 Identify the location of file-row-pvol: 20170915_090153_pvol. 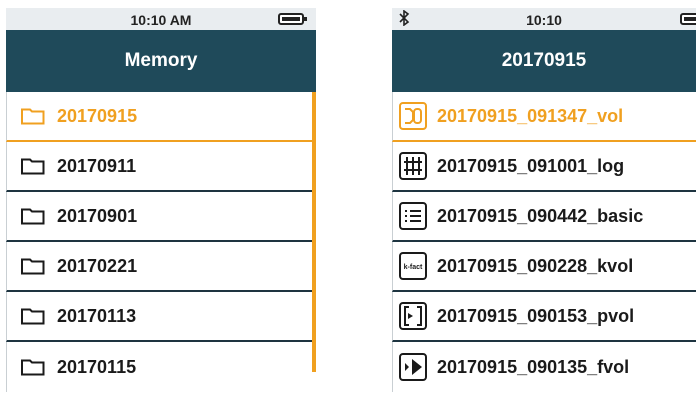
(544, 317).